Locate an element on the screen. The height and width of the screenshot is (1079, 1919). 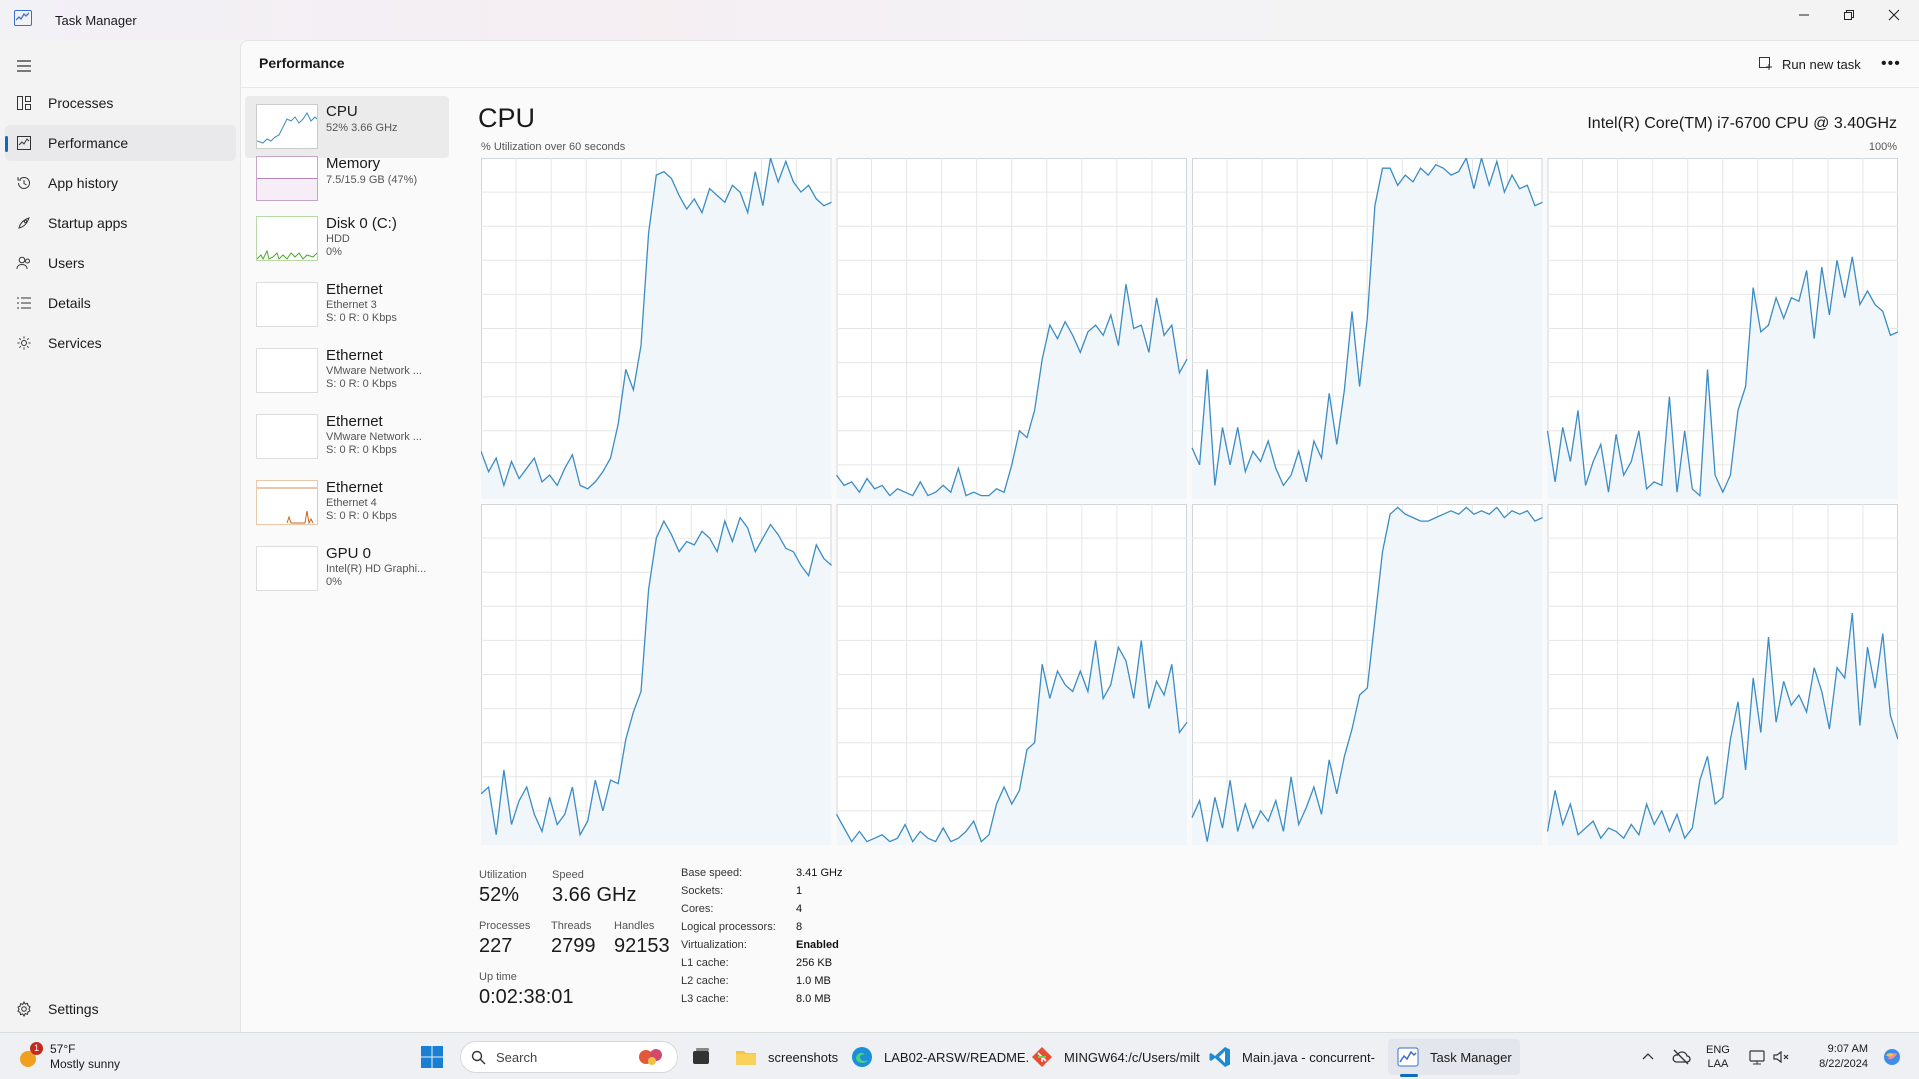
users-icon is located at coordinates (23, 263).